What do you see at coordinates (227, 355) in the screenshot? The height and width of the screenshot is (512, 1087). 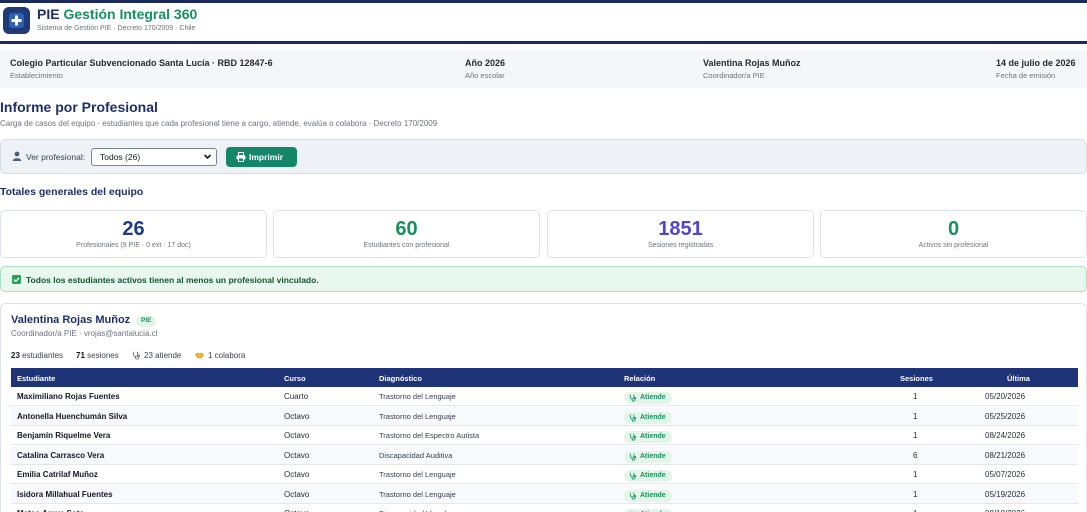 I see `collab-count: 1 colabora` at bounding box center [227, 355].